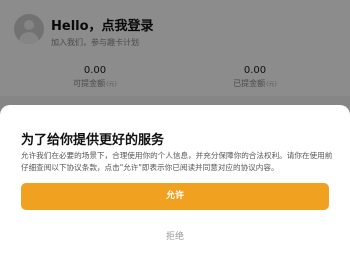 This screenshot has width=350, height=263. Describe the element at coordinates (175, 235) in the screenshot. I see `reject-button: 拒绝` at that location.